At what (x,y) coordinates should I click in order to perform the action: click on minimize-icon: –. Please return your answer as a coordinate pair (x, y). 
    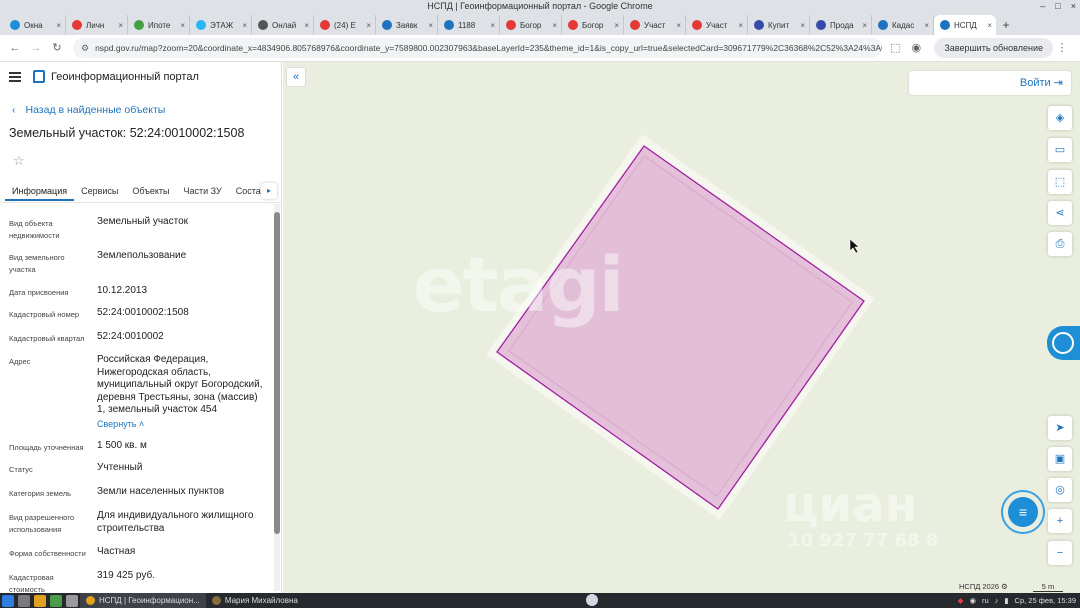
    Looking at the image, I should click on (1042, 6).